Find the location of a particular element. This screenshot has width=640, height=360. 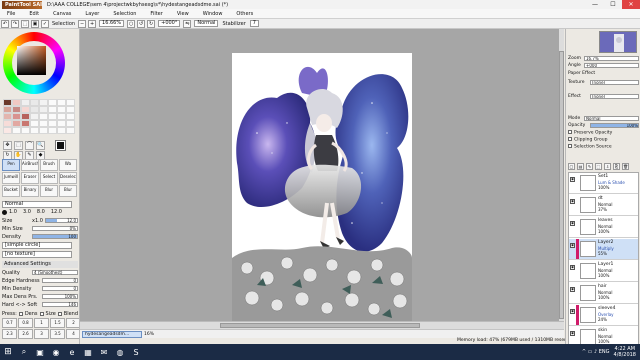

zoom-reset-icon: ○ is located at coordinates (131, 23).